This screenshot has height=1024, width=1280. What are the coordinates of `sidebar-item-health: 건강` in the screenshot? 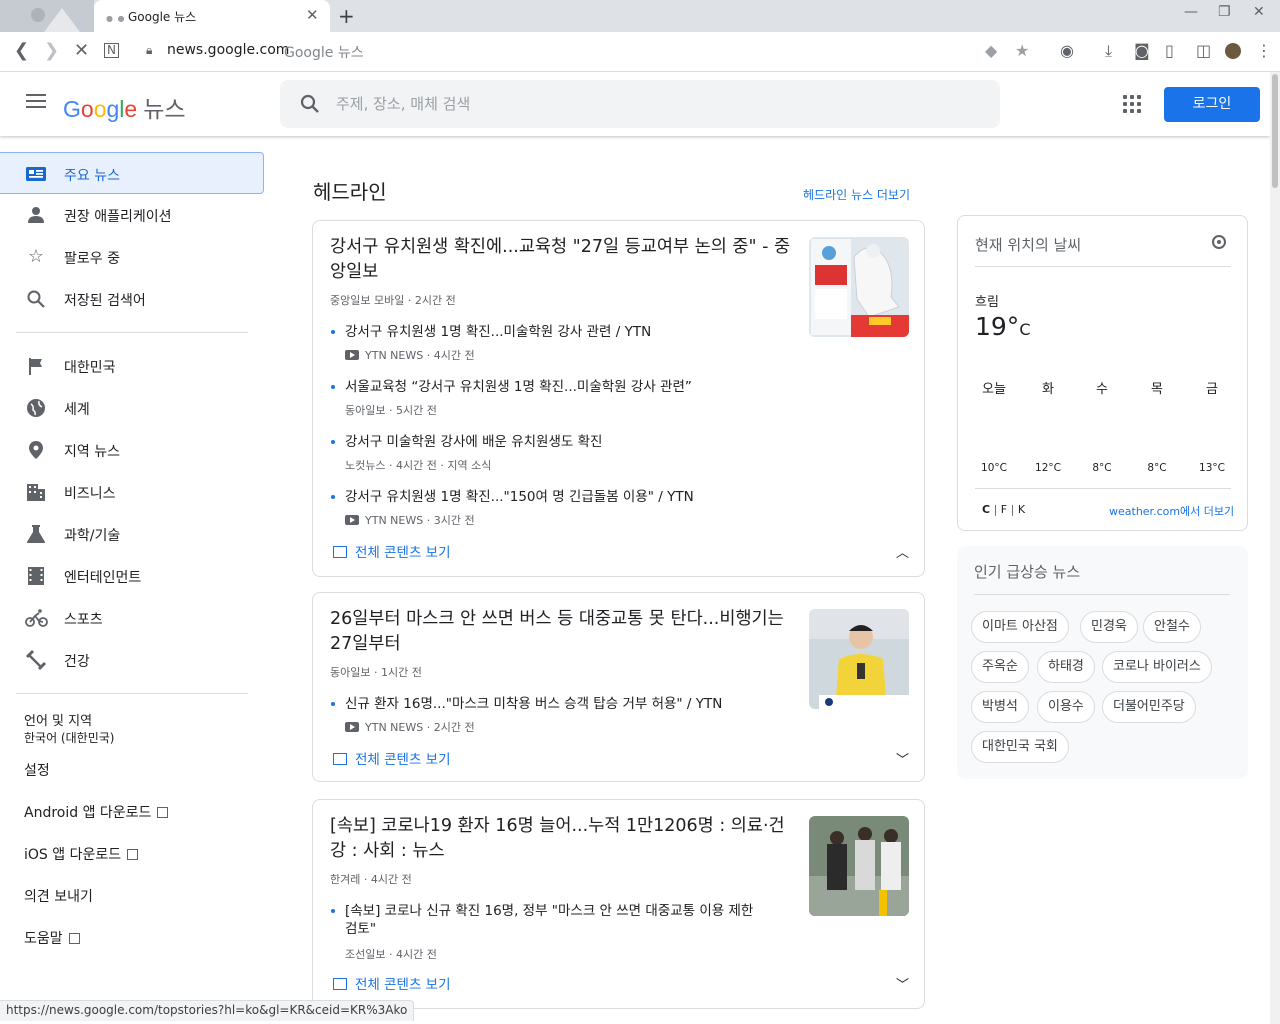 It's located at (132, 660).